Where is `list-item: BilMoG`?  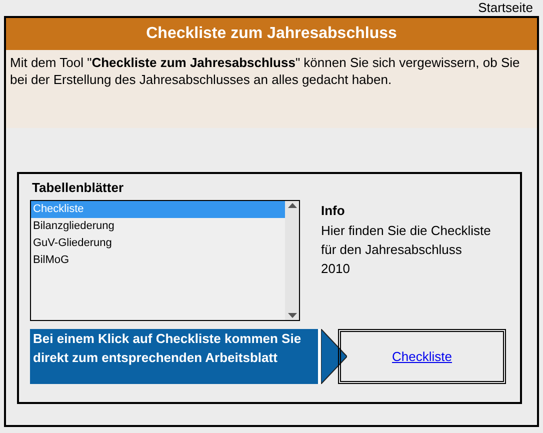
list-item: BilMoG is located at coordinates (158, 260).